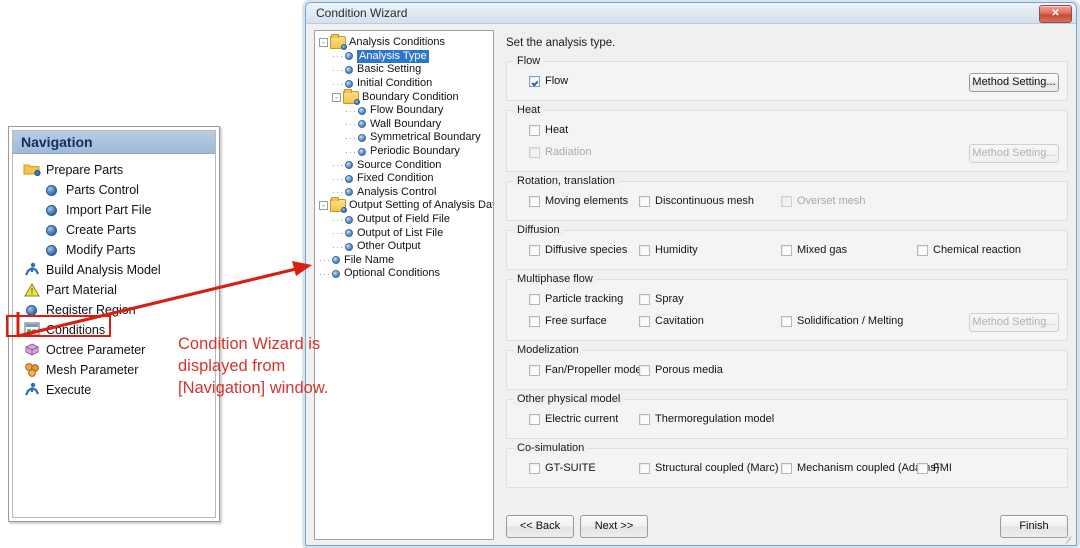 This screenshot has width=1080, height=548. What do you see at coordinates (969, 250) in the screenshot?
I see `checkbox-chemical-reaction: Chemical reaction` at bounding box center [969, 250].